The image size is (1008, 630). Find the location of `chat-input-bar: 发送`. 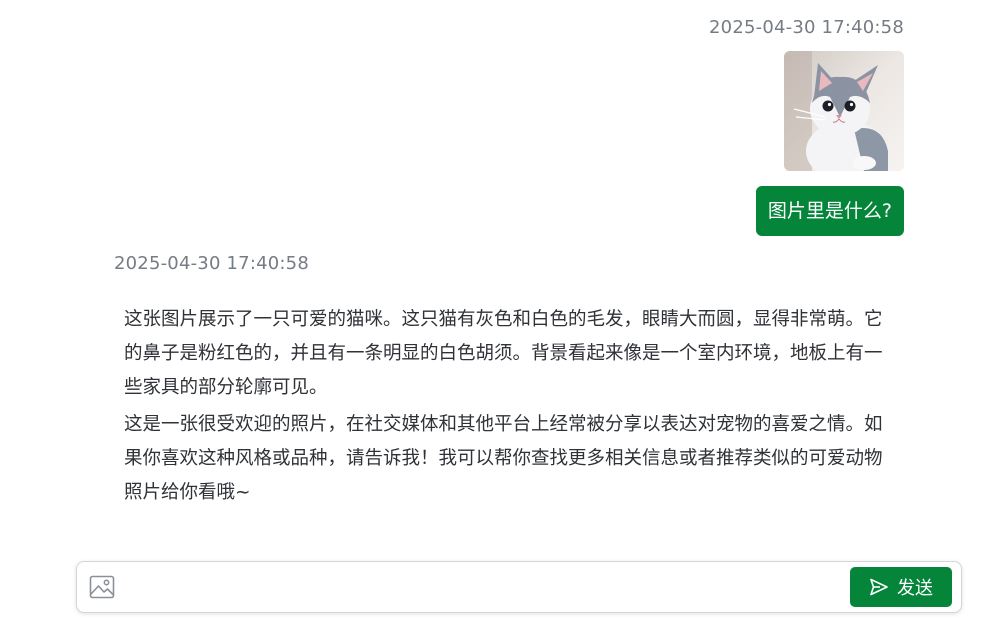

chat-input-bar: 发送 is located at coordinates (519, 587).